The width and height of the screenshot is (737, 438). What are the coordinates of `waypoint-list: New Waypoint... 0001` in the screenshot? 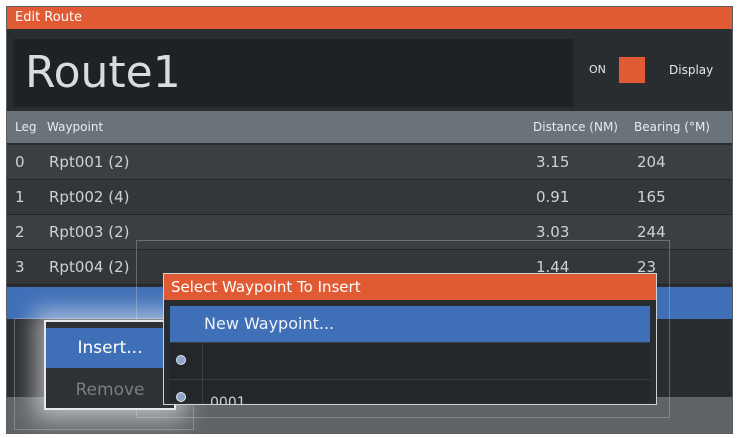 It's located at (410, 355).